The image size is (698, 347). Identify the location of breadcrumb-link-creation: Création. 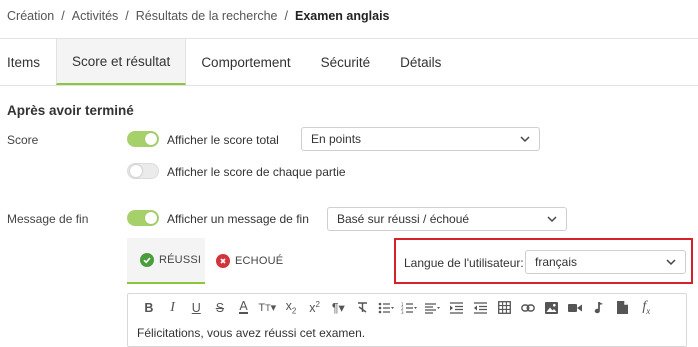
(30, 16).